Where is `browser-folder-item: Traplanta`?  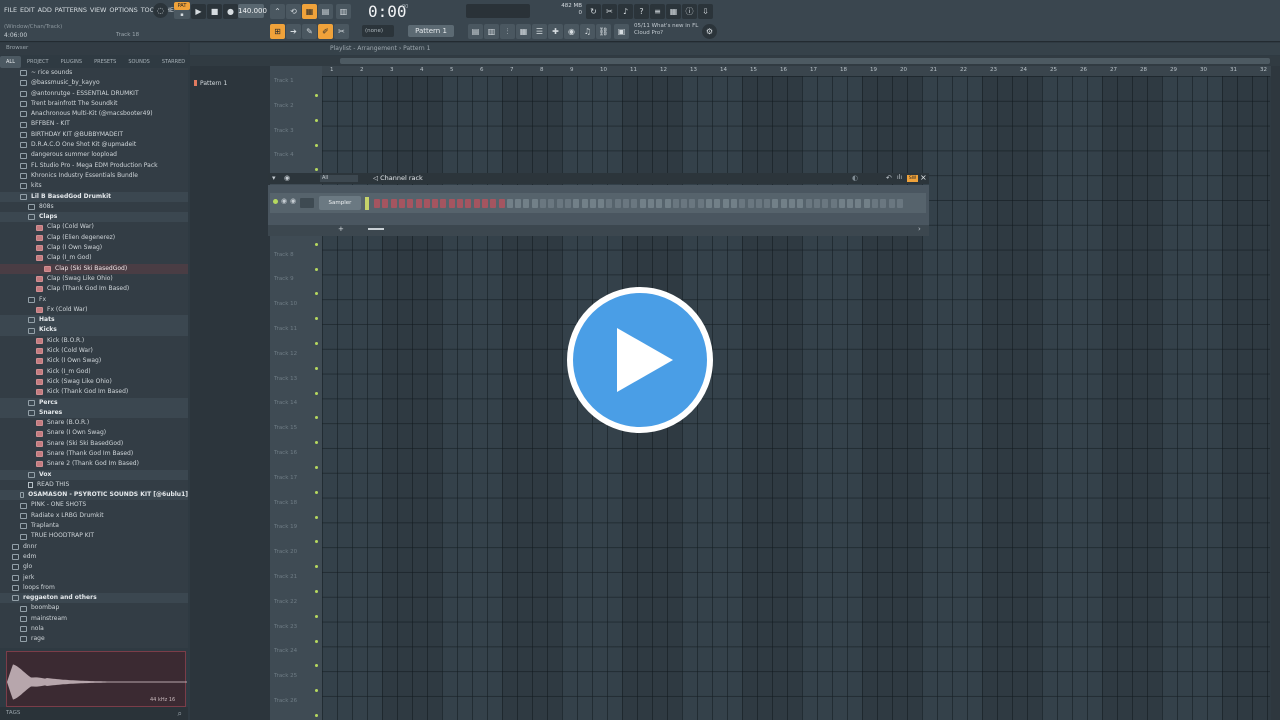 browser-folder-item: Traplanta is located at coordinates (94, 526).